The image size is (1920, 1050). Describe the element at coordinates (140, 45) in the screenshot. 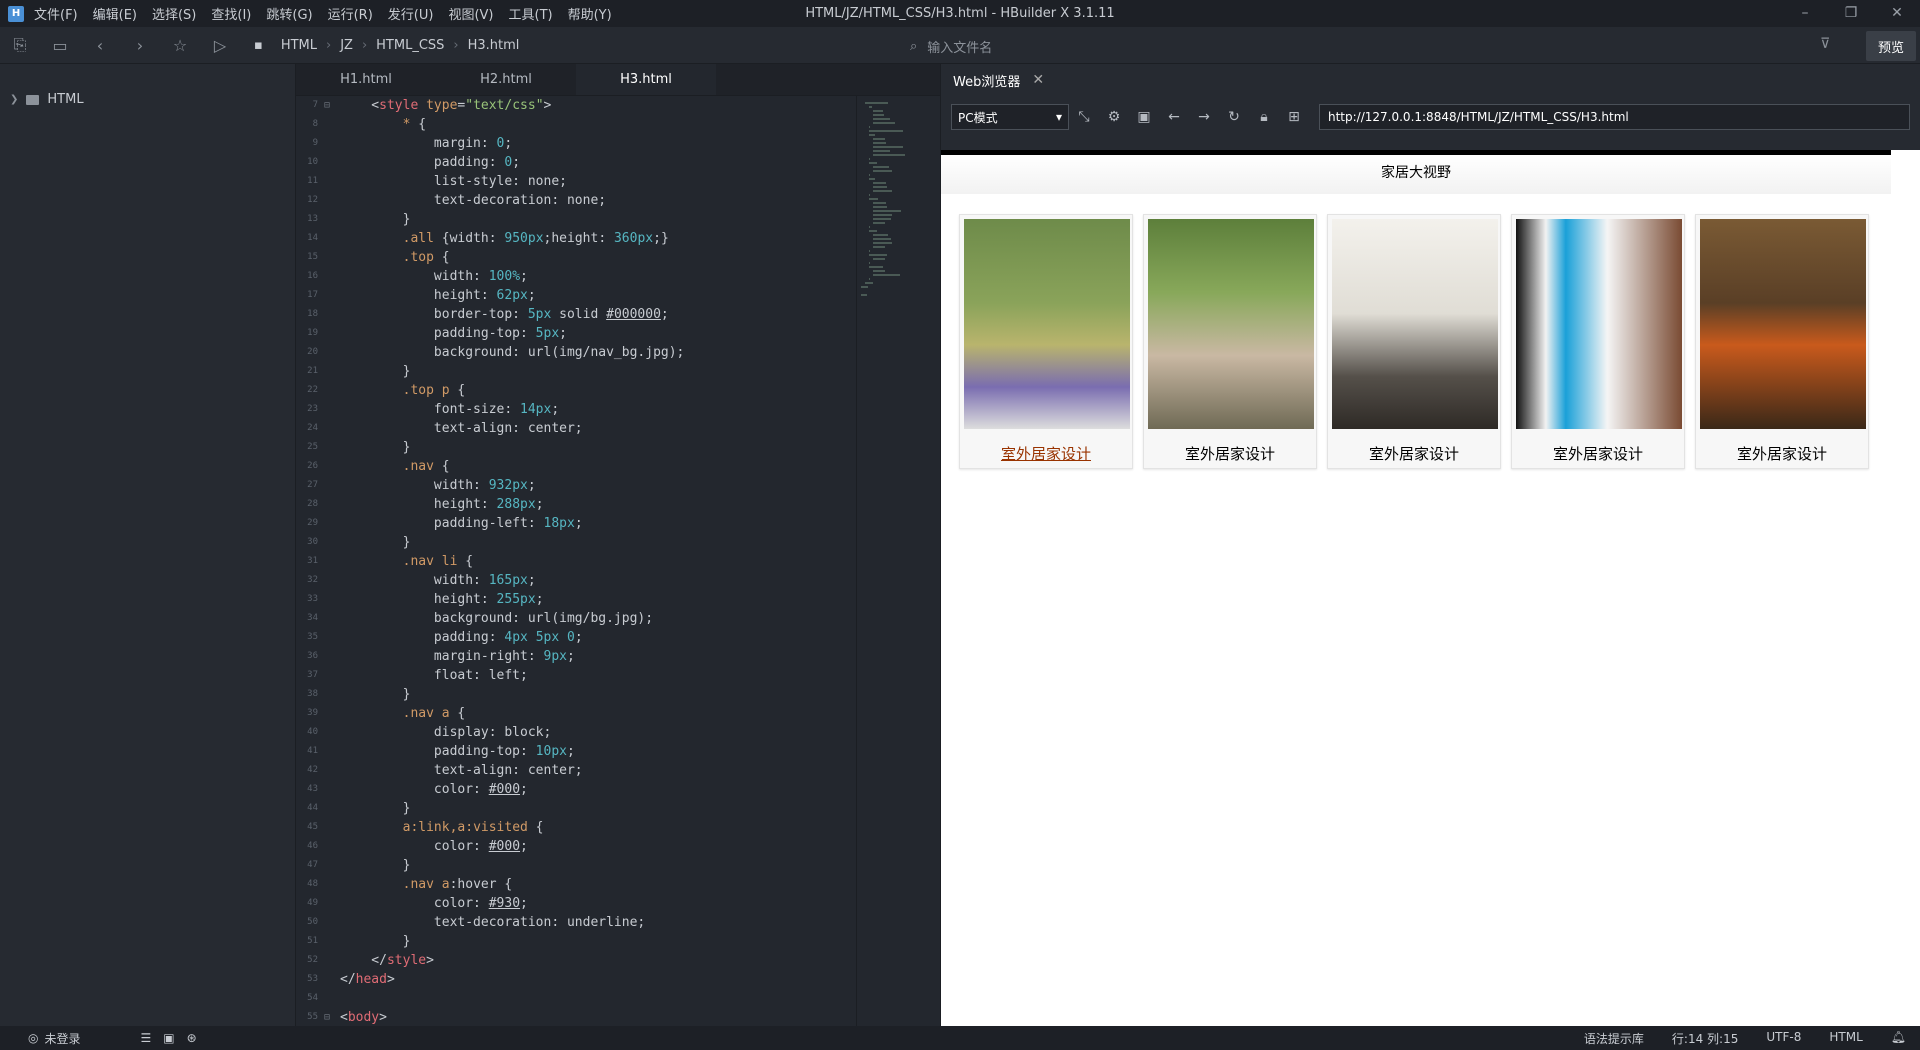

I see `forward-icon: ›` at that location.